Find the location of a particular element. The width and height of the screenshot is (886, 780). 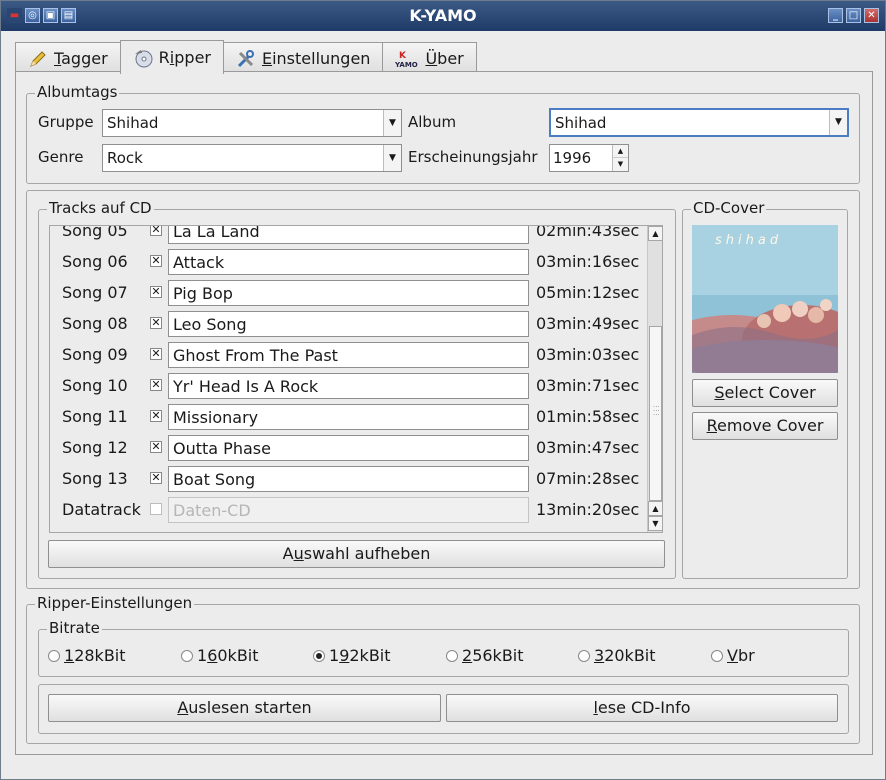

tab-einstellungen-label: Einstellungen is located at coordinates (316, 58).